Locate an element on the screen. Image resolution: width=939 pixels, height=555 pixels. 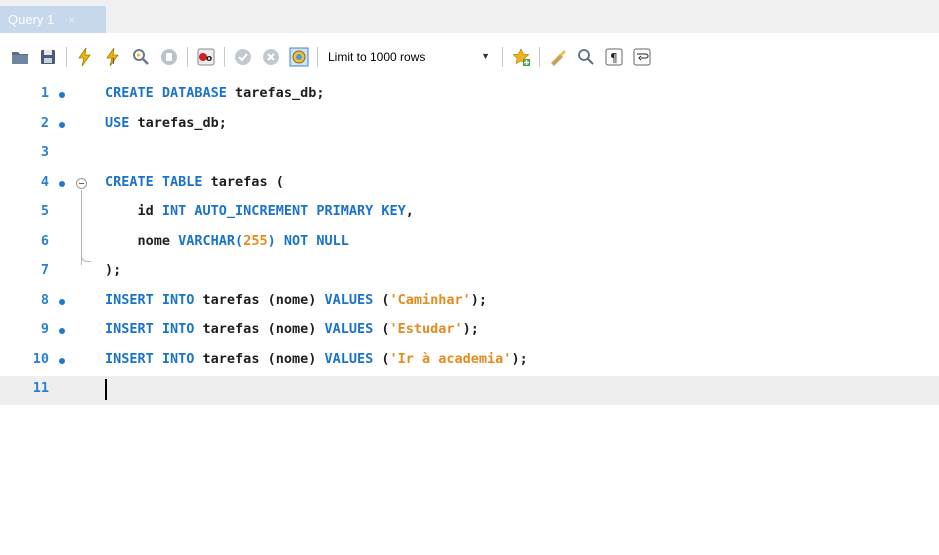
code-text: CREATE DATABASE tarefas_db; is located at coordinates (214, 93).